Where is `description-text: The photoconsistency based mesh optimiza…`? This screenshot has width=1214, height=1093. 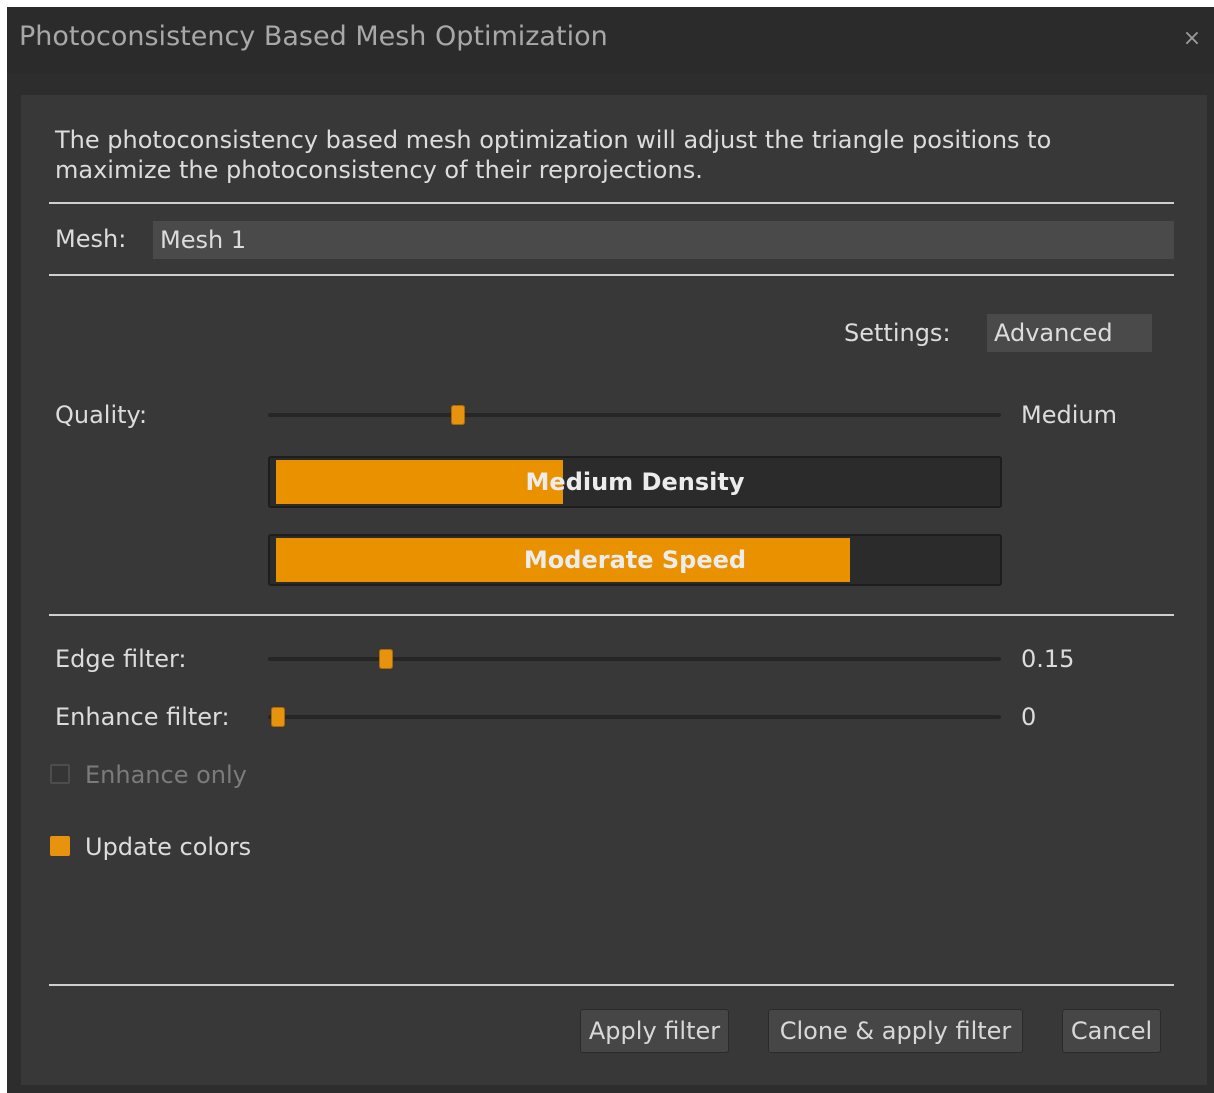
description-text: The photoconsistency based mesh optimiza… is located at coordinates (553, 155).